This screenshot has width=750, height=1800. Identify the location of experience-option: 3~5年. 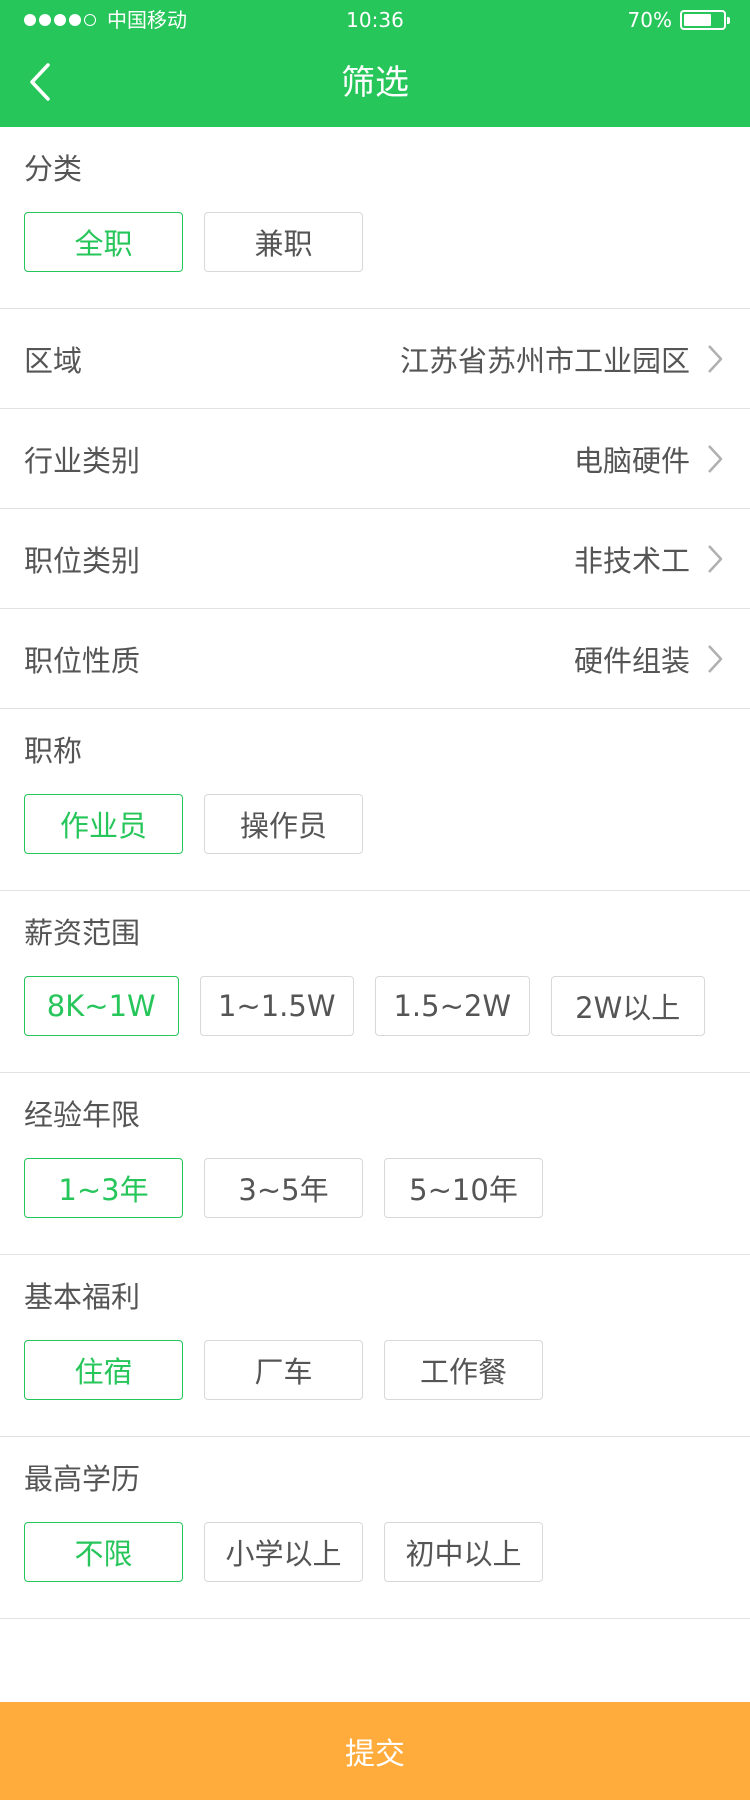
(283, 1188).